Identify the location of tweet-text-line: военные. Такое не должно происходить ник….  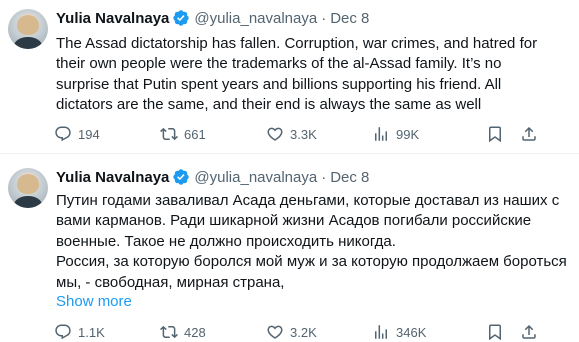
(226, 241).